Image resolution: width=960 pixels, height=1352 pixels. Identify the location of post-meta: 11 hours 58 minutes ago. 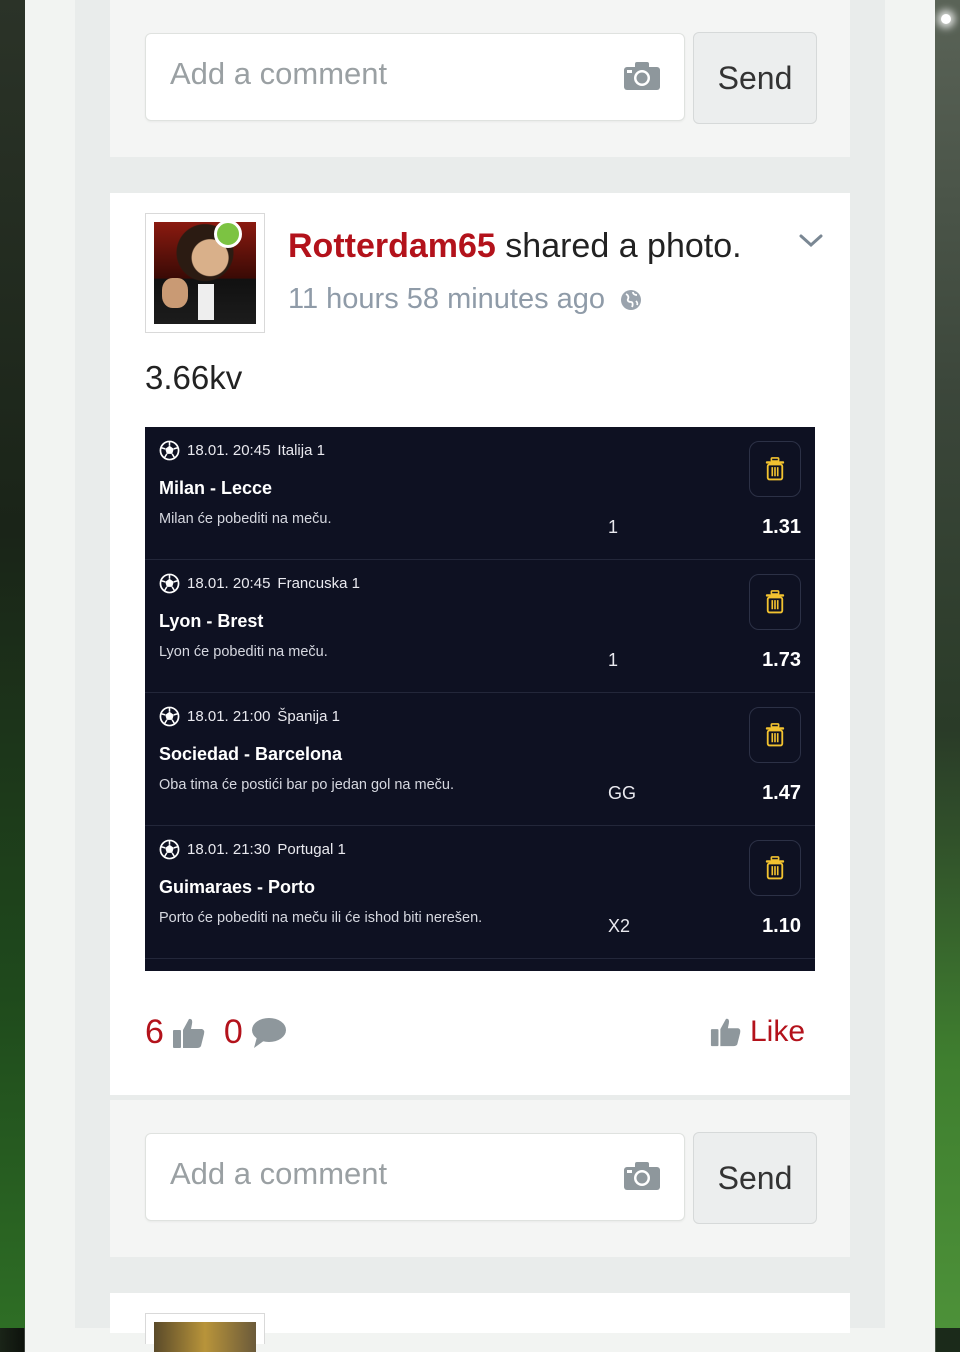
(465, 299).